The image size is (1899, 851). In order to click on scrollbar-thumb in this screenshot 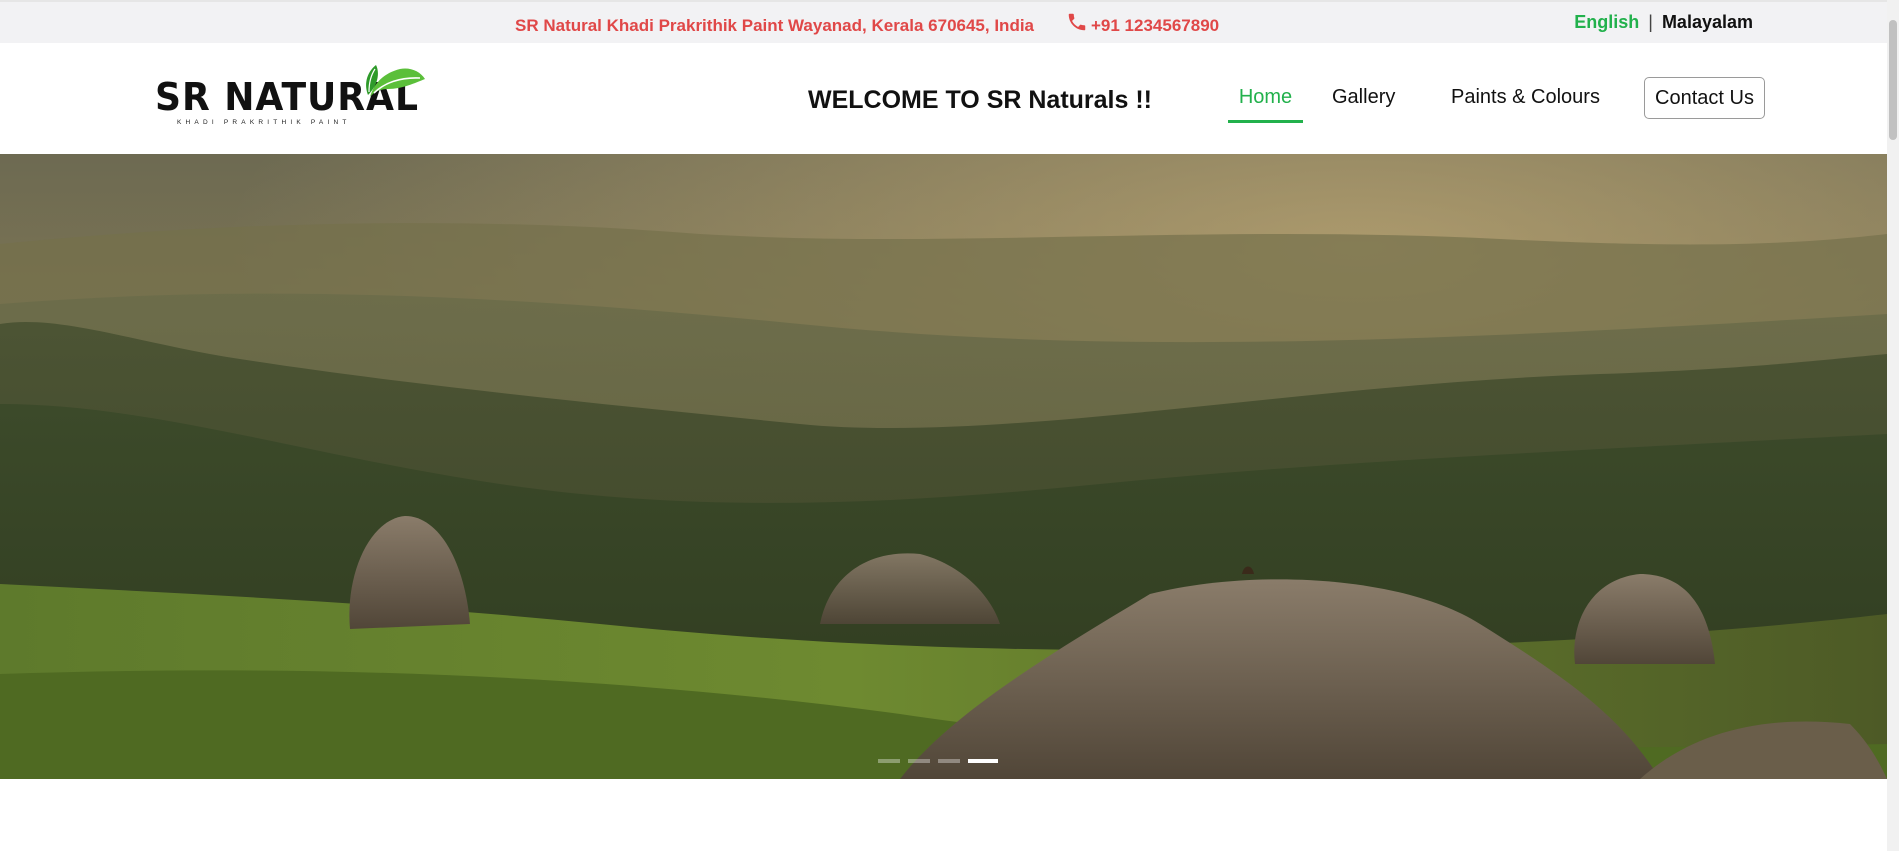, I will do `click(1893, 80)`.